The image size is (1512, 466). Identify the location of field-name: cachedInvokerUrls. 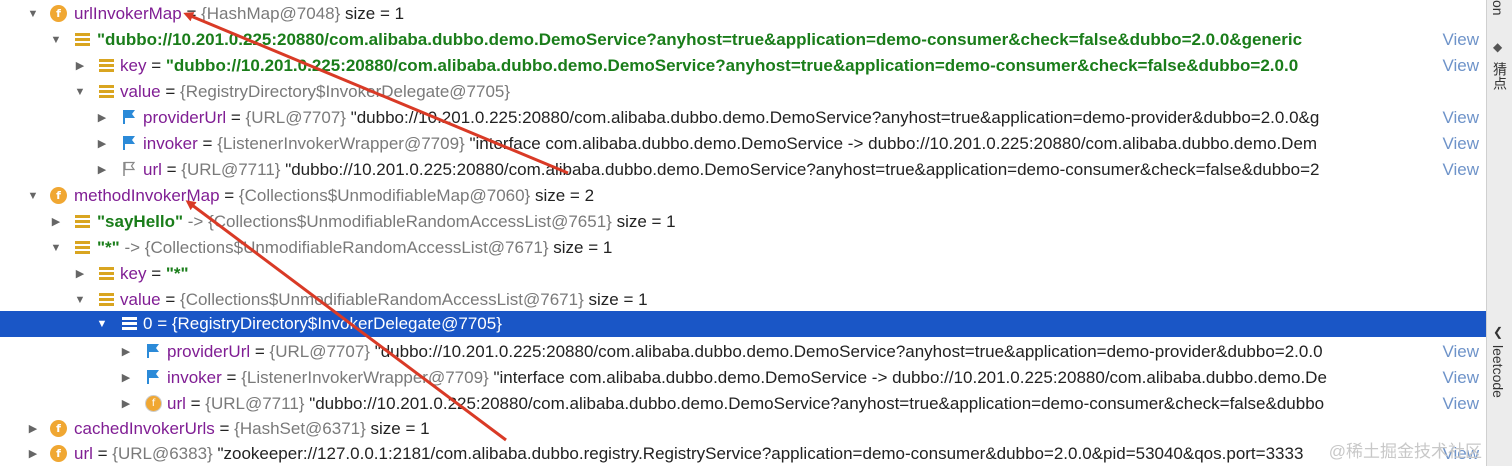
(144, 428).